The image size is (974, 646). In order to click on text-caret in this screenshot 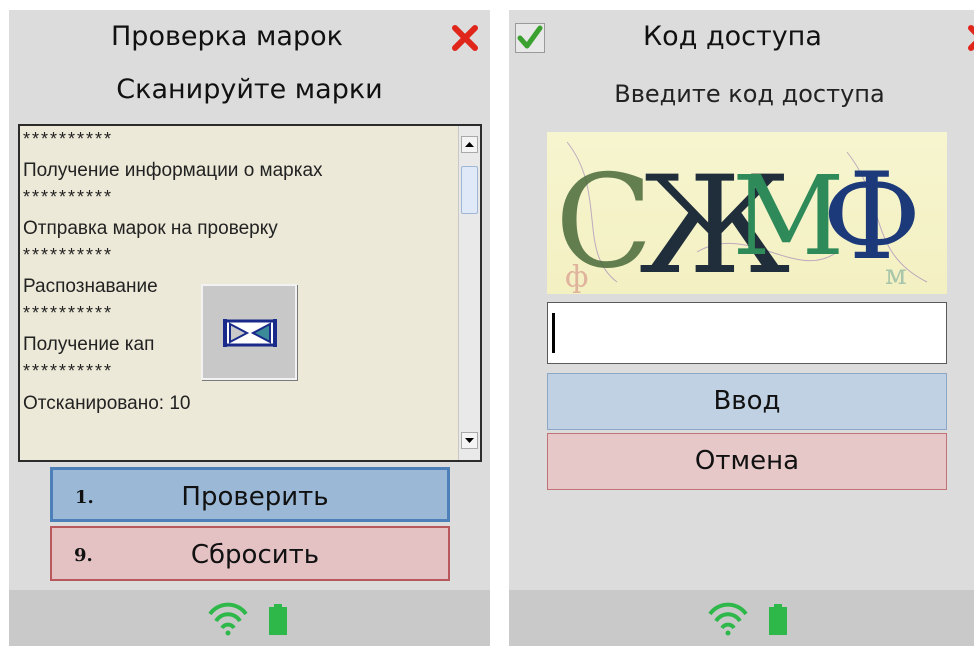, I will do `click(553, 333)`.